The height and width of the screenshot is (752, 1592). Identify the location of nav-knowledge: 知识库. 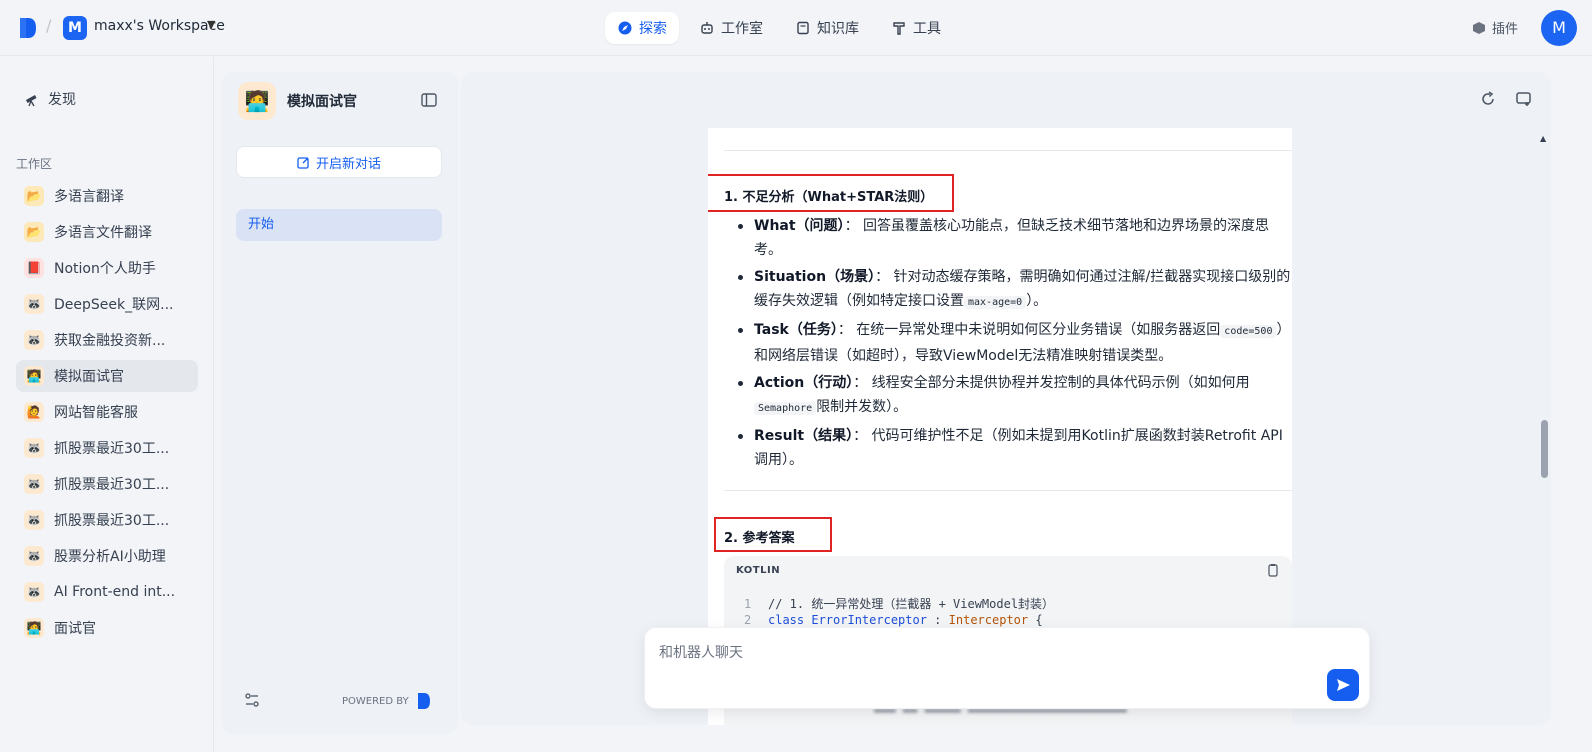
(827, 28).